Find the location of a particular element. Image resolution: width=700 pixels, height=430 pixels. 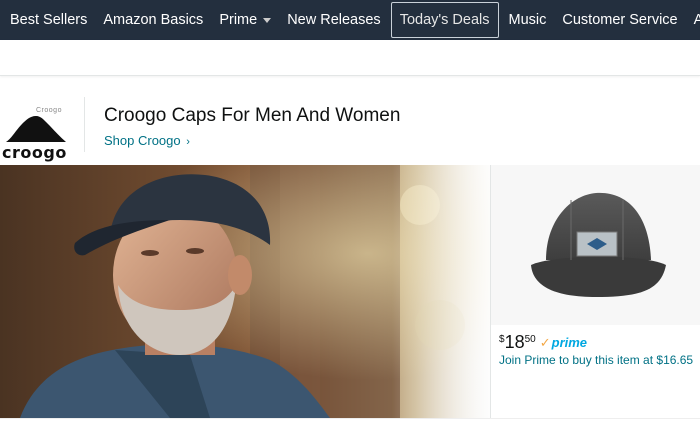

brand-divider is located at coordinates (84, 124).